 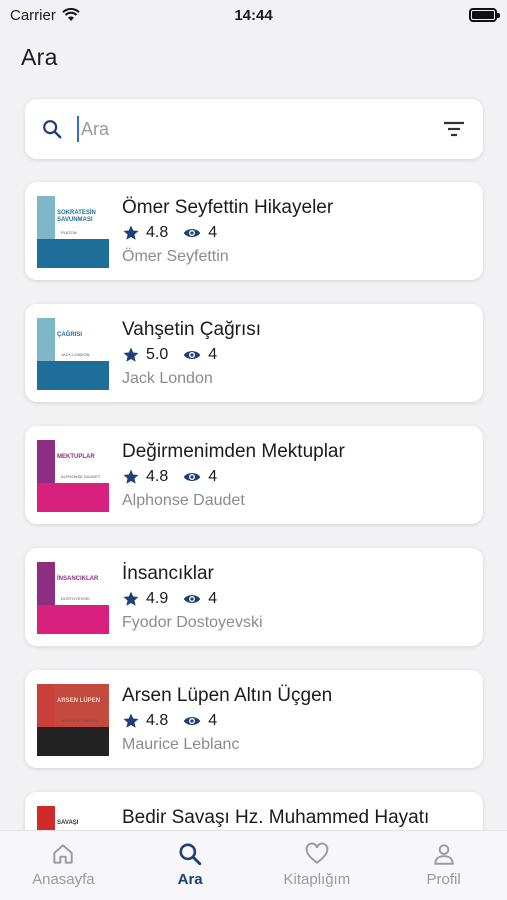 I want to click on search-bar, so click(x=254, y=129).